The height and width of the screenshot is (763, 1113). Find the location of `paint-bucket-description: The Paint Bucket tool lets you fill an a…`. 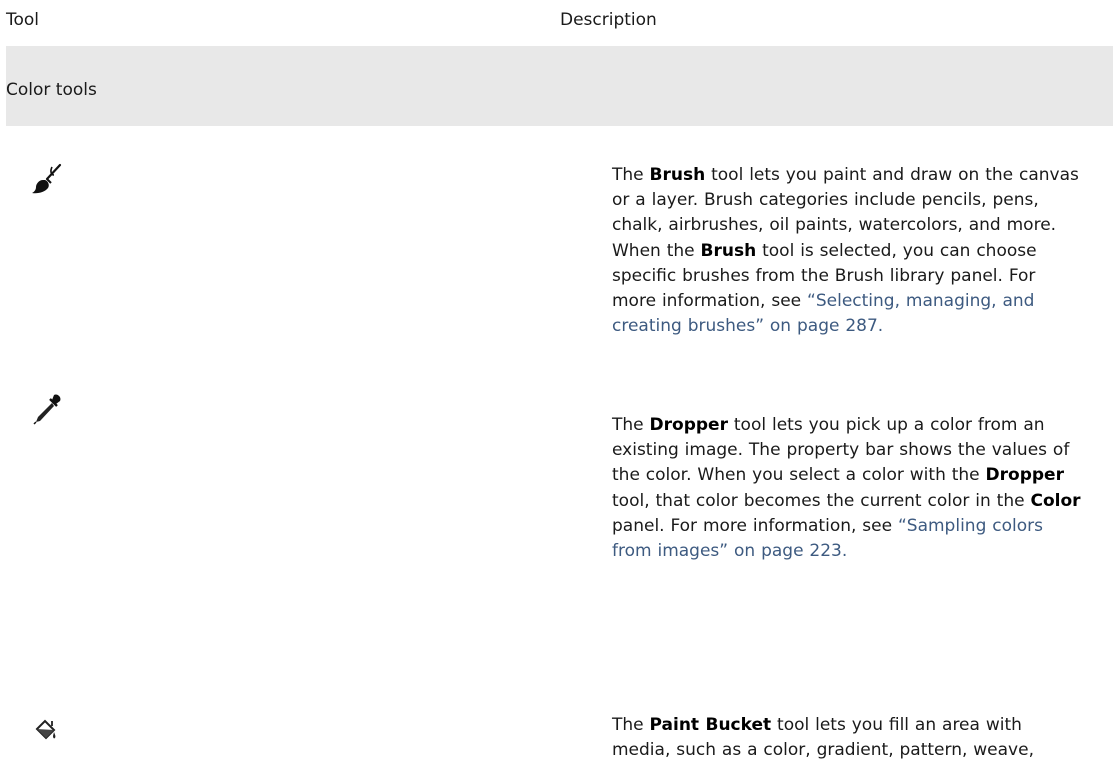

paint-bucket-description: The Paint Bucket tool lets you fill an a… is located at coordinates (847, 738).